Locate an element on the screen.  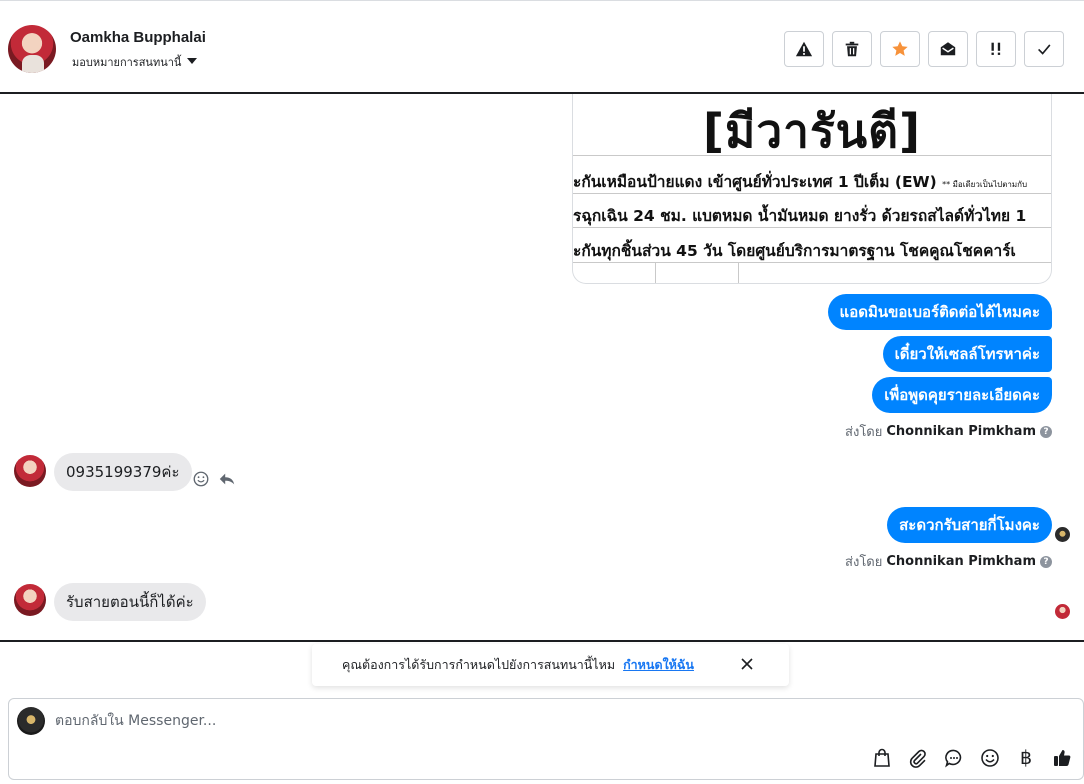
saved-reply-icon is located at coordinates (954, 758).